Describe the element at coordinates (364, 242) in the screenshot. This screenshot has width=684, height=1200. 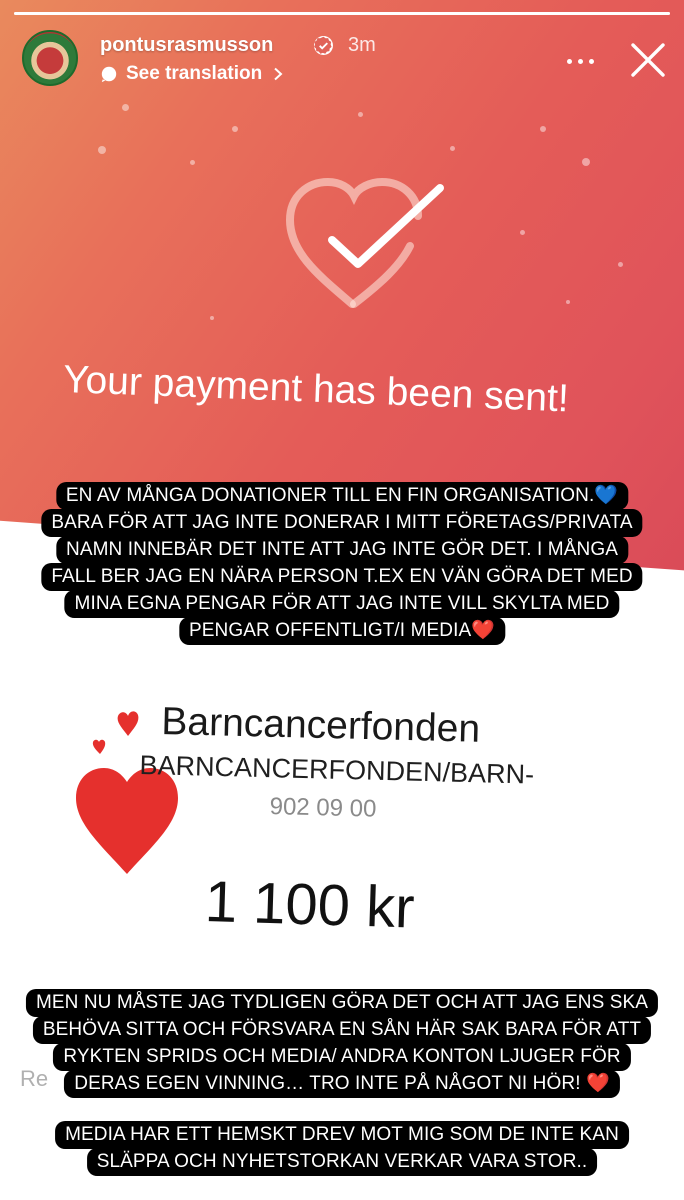
I see `heart-check-icon` at that location.